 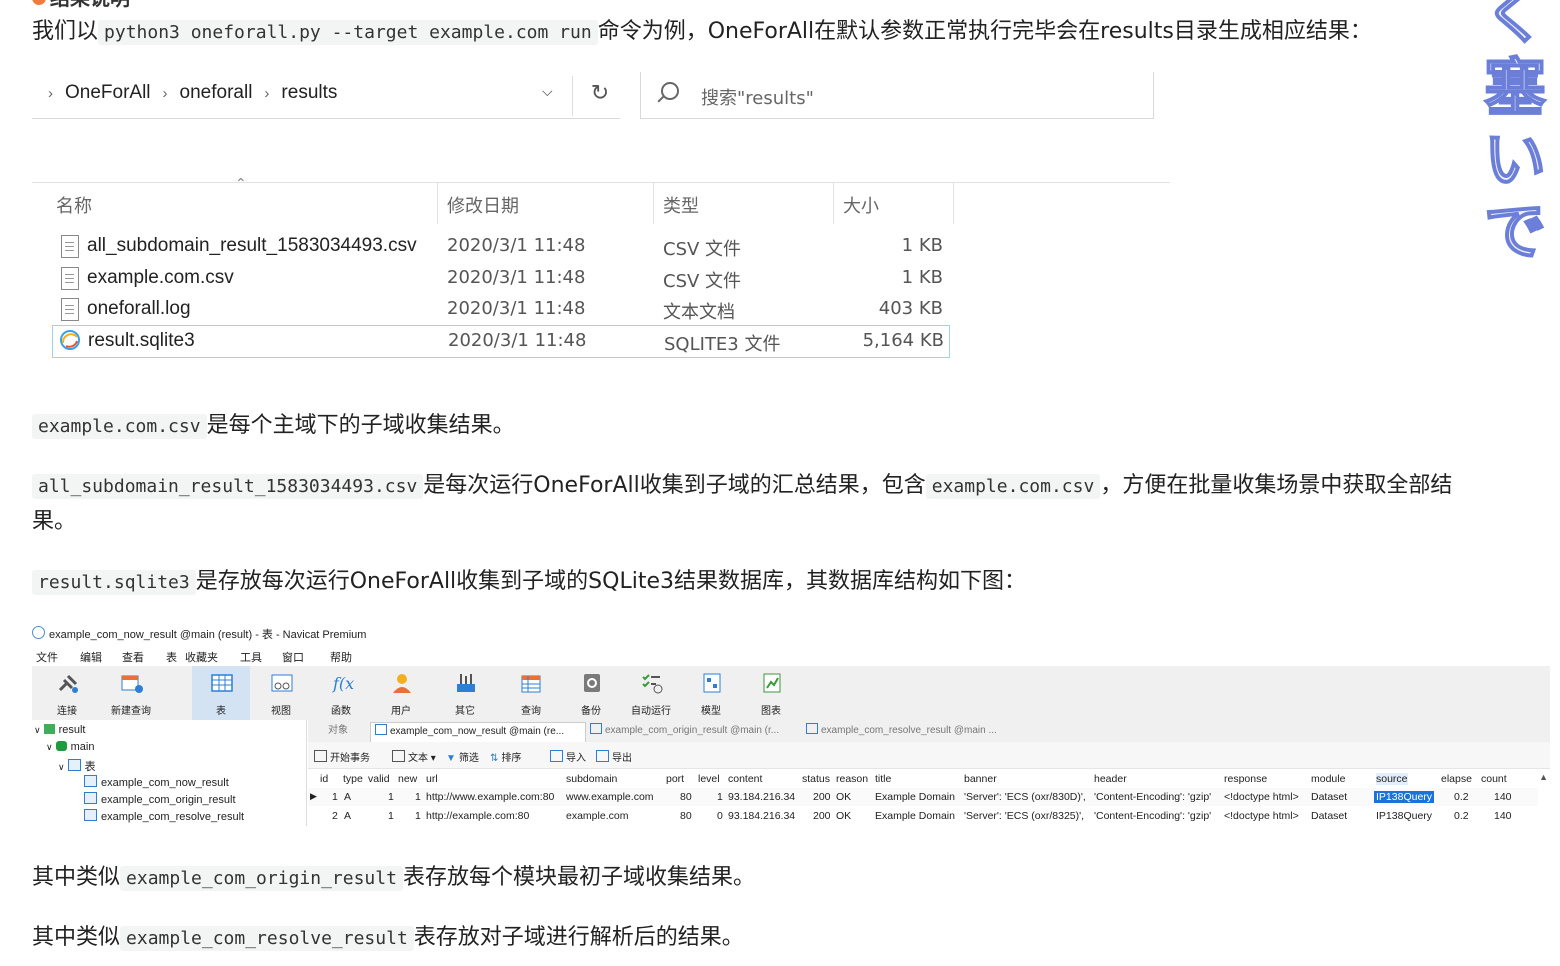 I want to click on view-button: 视图, so click(x=281, y=693).